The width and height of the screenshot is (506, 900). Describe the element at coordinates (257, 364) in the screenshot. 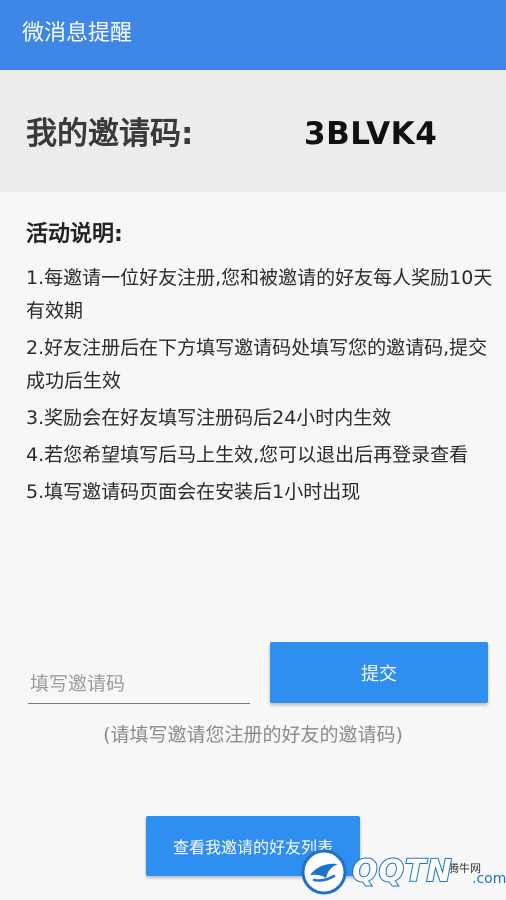

I see `activity-rule-2: 2.好友注册后在下方填写邀请码处填写您的邀请码,提交成功后生效` at that location.